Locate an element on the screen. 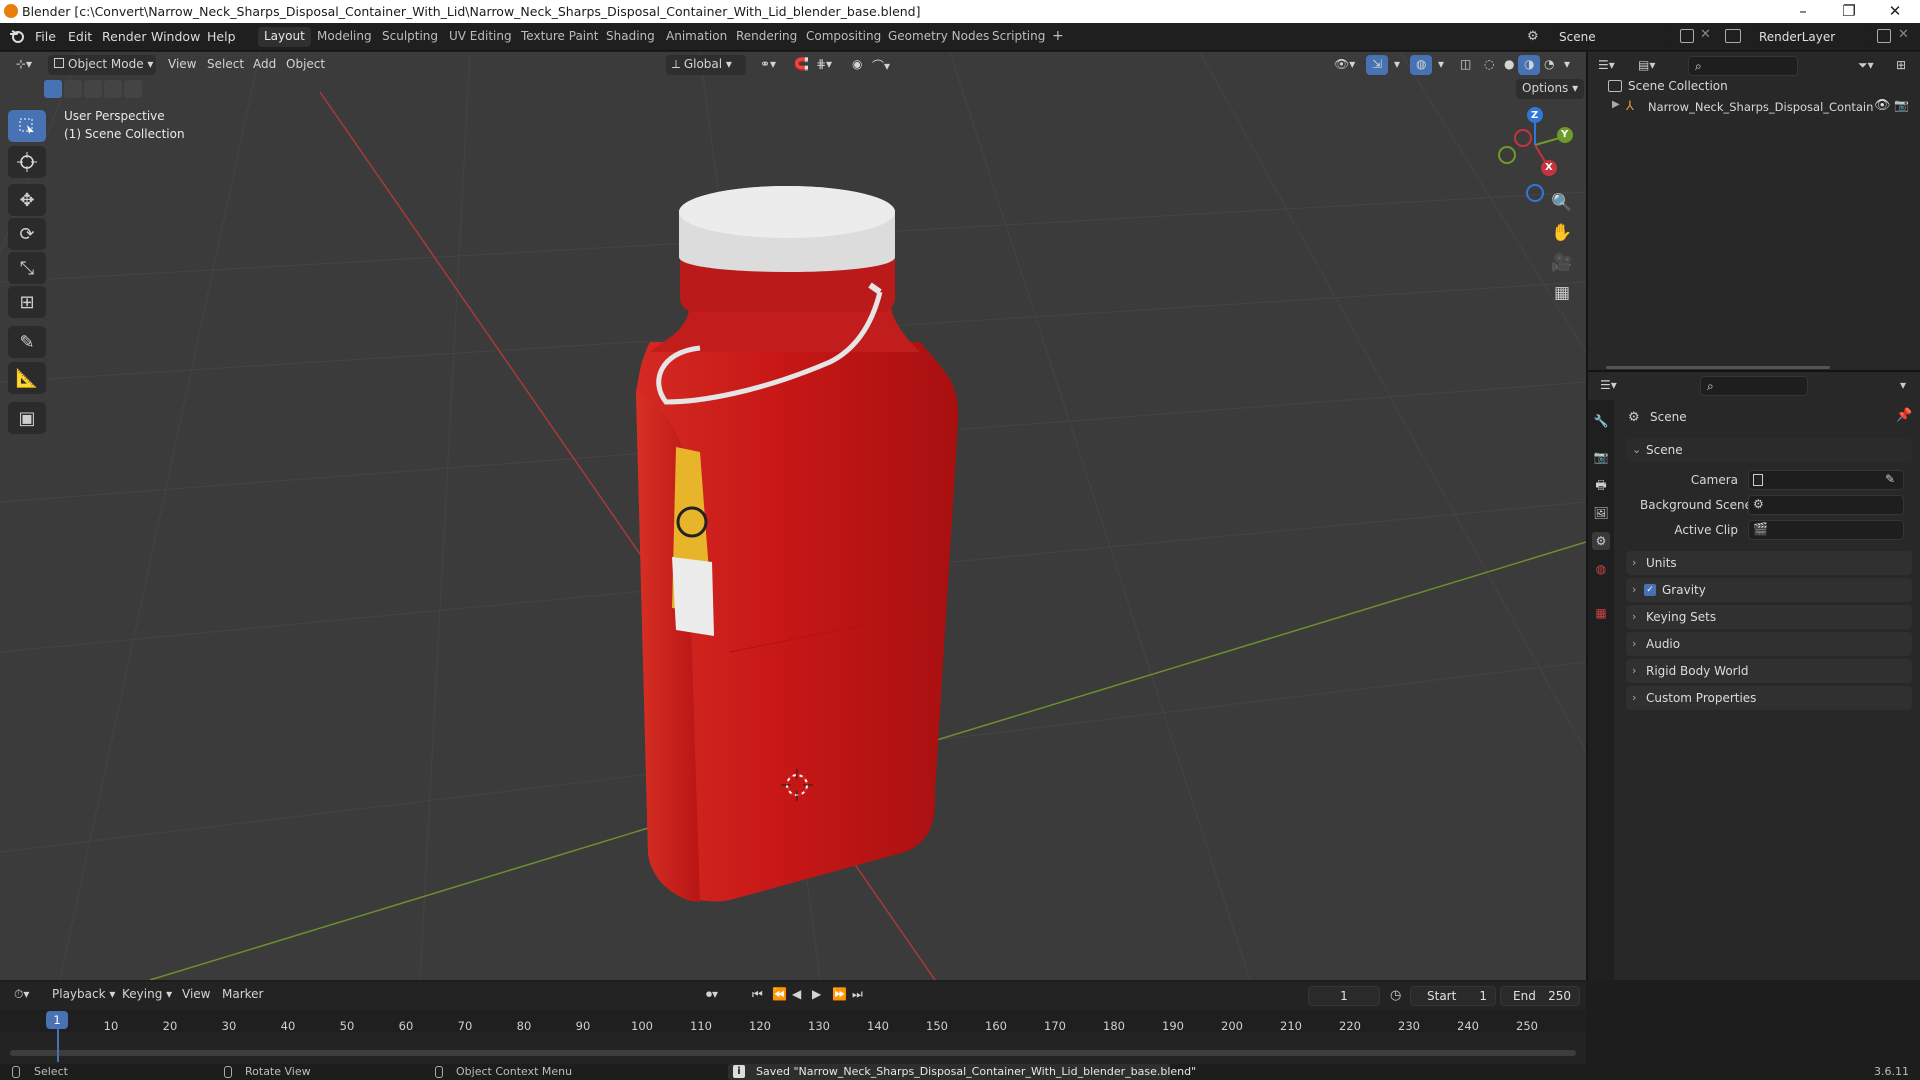 This screenshot has height=1080, width=1920. transform-orientation-dropdown: ⟂ Global ▾ is located at coordinates (706, 65).